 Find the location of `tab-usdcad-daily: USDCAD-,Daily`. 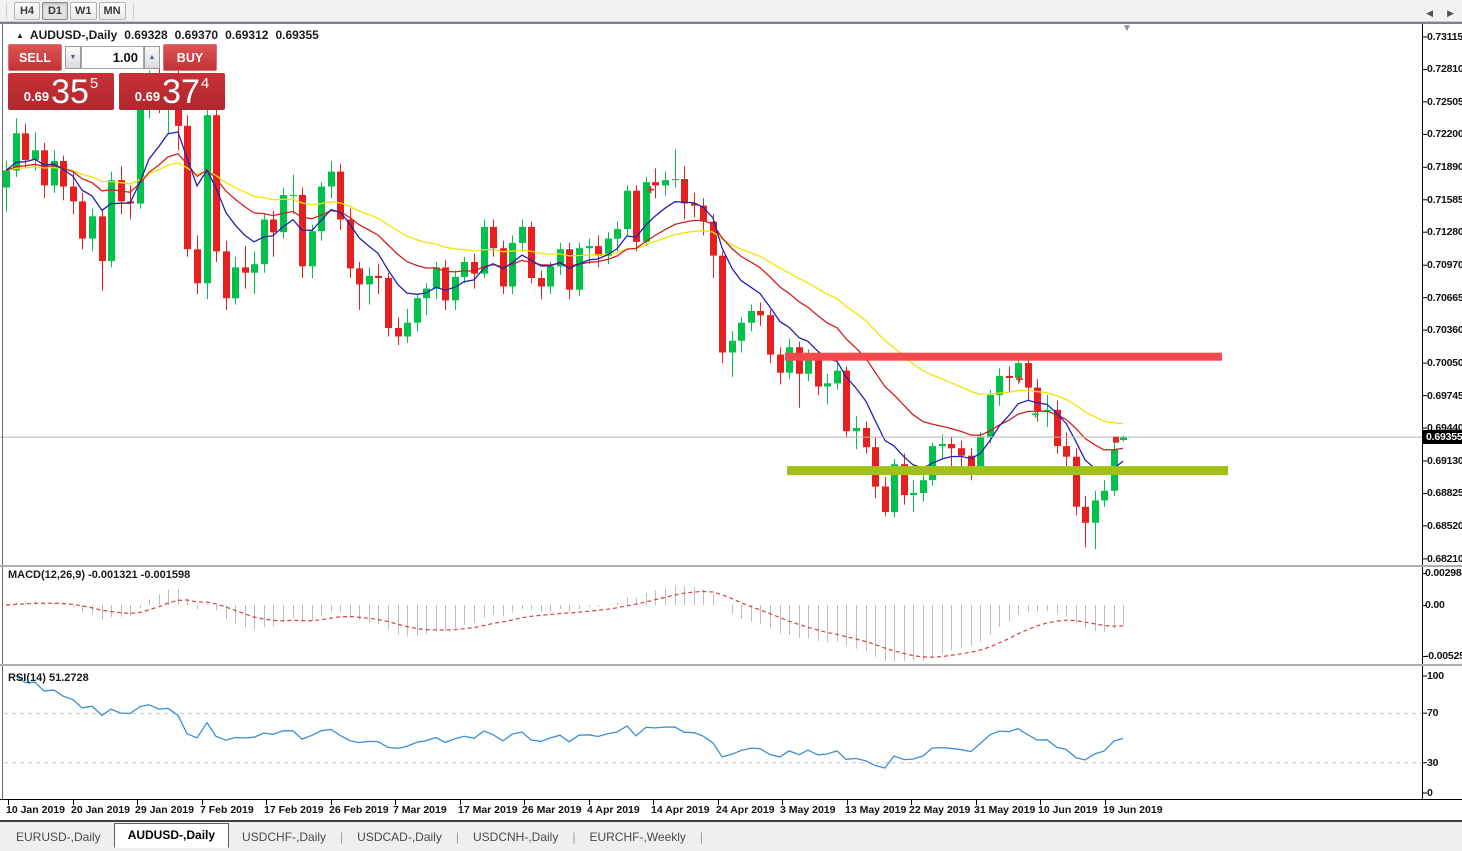

tab-usdcad-daily: USDCAD-,Daily is located at coordinates (399, 836).